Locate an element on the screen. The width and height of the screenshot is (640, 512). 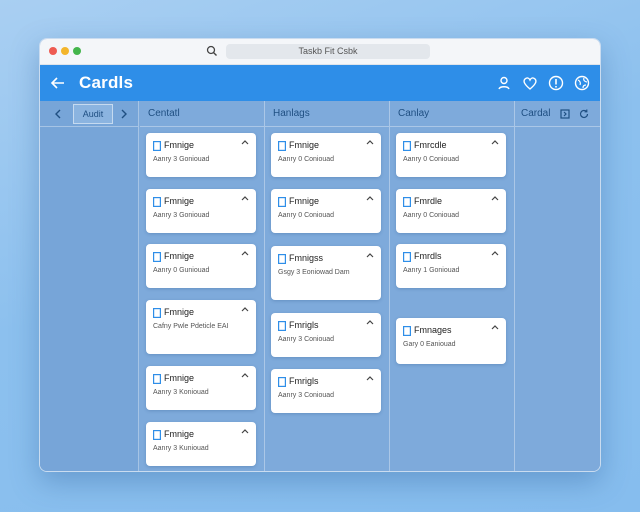
chevron-right-icon is located at coordinates (124, 114).